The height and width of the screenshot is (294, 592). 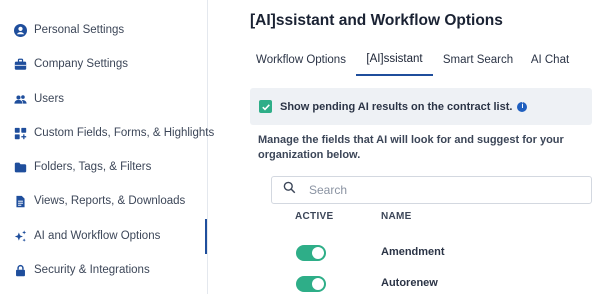 I want to click on column-header-name: NAME, so click(x=396, y=216).